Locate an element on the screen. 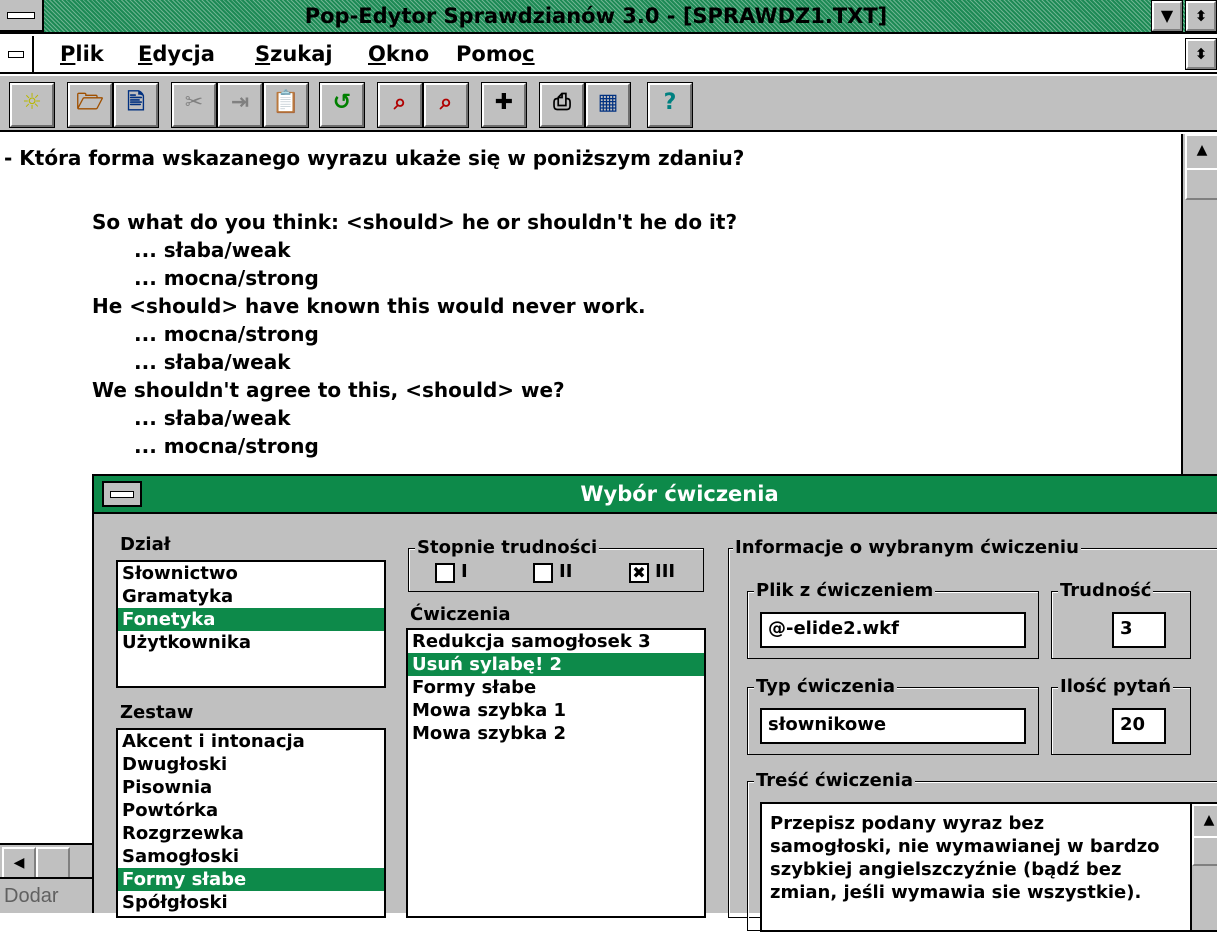 The image size is (1217, 932). document-restore-icon: ⬍ is located at coordinates (1201, 54).